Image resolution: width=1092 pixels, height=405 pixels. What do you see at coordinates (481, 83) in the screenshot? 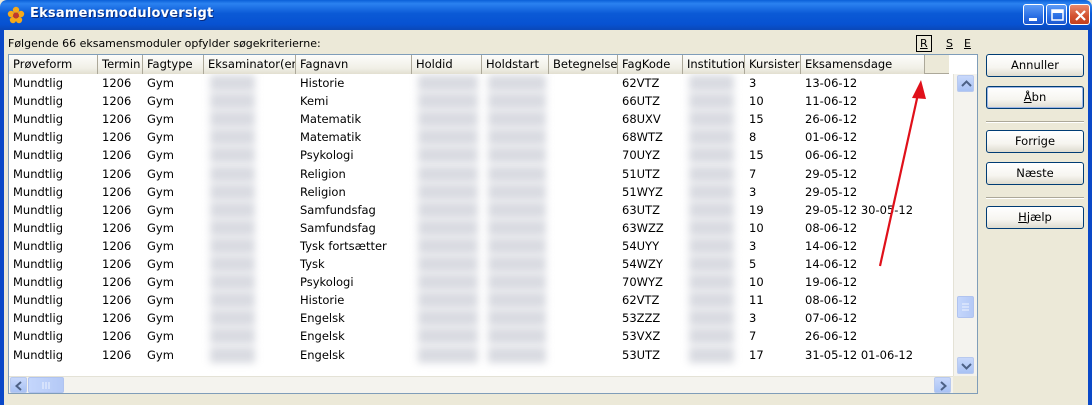
I see `table-row: Mundtlig 1206 Gym Historie 62VTZ 3 13-06-12` at bounding box center [481, 83].